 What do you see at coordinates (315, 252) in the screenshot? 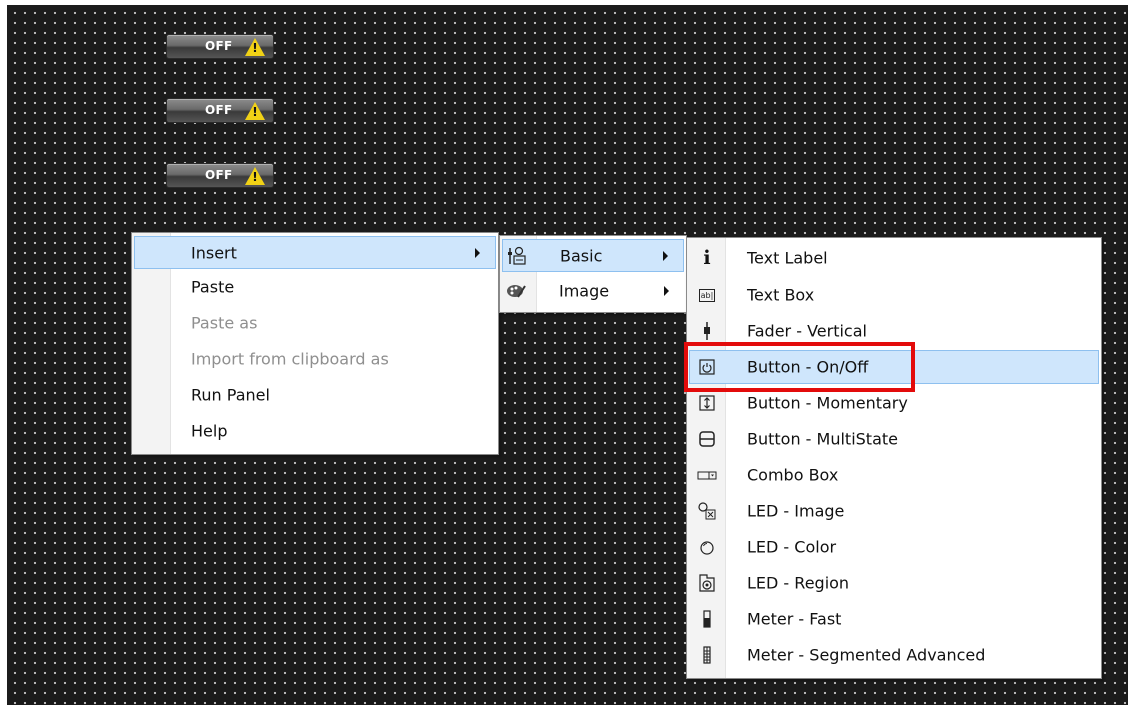
I see `menu-item-insert: Insert` at bounding box center [315, 252].